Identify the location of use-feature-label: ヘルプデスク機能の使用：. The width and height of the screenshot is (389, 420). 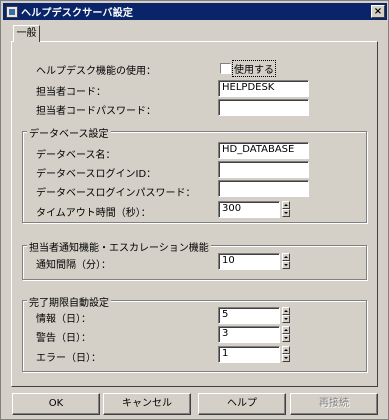
(96, 71).